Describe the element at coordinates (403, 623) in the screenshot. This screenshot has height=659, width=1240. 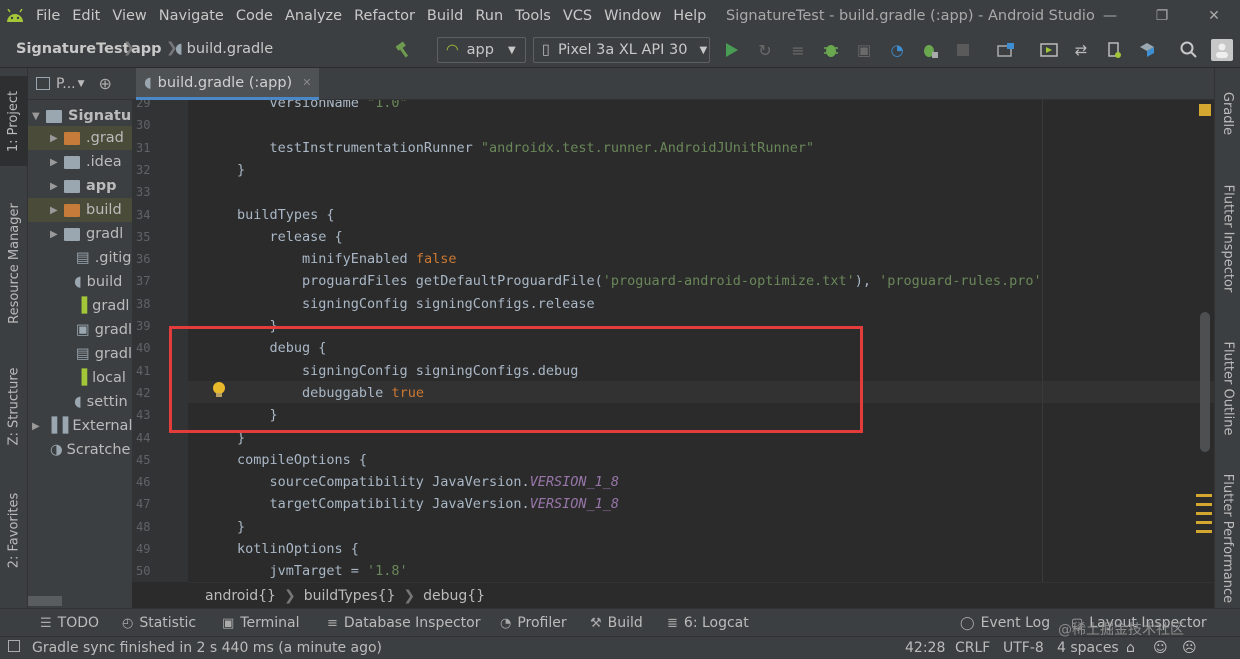
I see `tool-tab-database-inspector: ≡ Database Inspector` at that location.